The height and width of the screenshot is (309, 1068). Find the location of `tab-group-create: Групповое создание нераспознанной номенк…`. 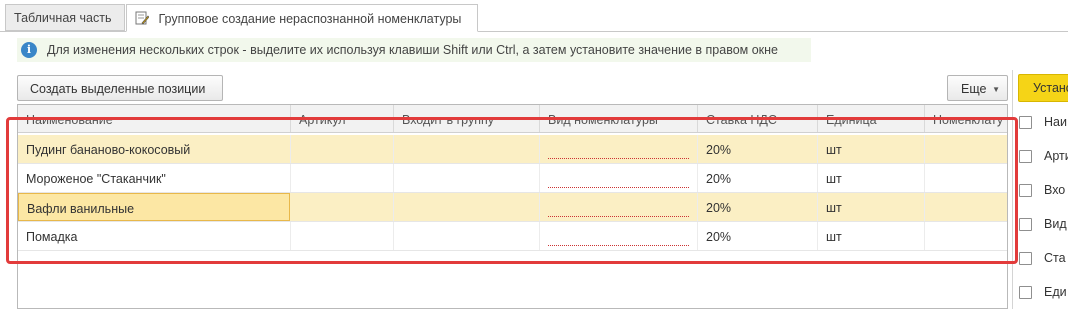

tab-group-create: Групповое создание нераспознанной номенк… is located at coordinates (302, 18).